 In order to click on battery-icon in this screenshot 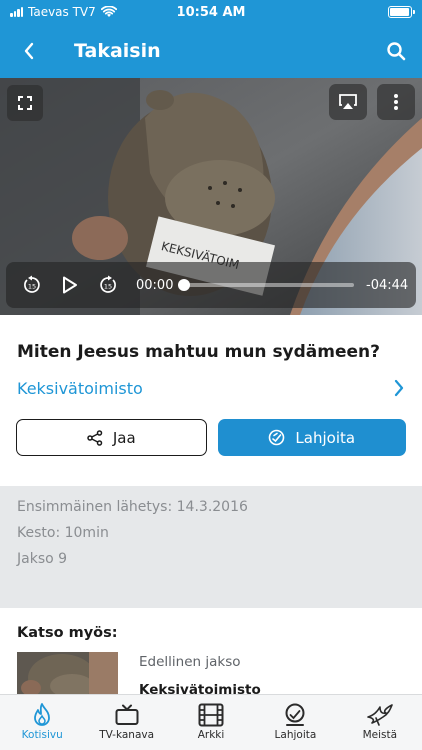, I will do `click(401, 12)`.